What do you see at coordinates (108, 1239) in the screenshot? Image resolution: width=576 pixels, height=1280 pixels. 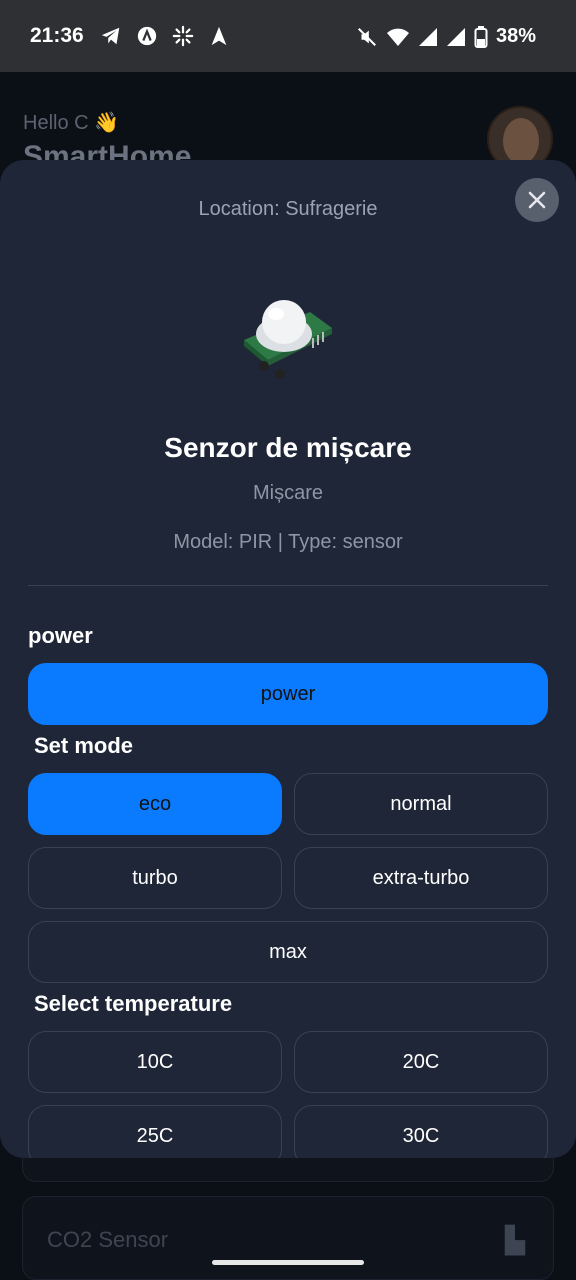 I see `device-card-label: CO2 Sensor` at bounding box center [108, 1239].